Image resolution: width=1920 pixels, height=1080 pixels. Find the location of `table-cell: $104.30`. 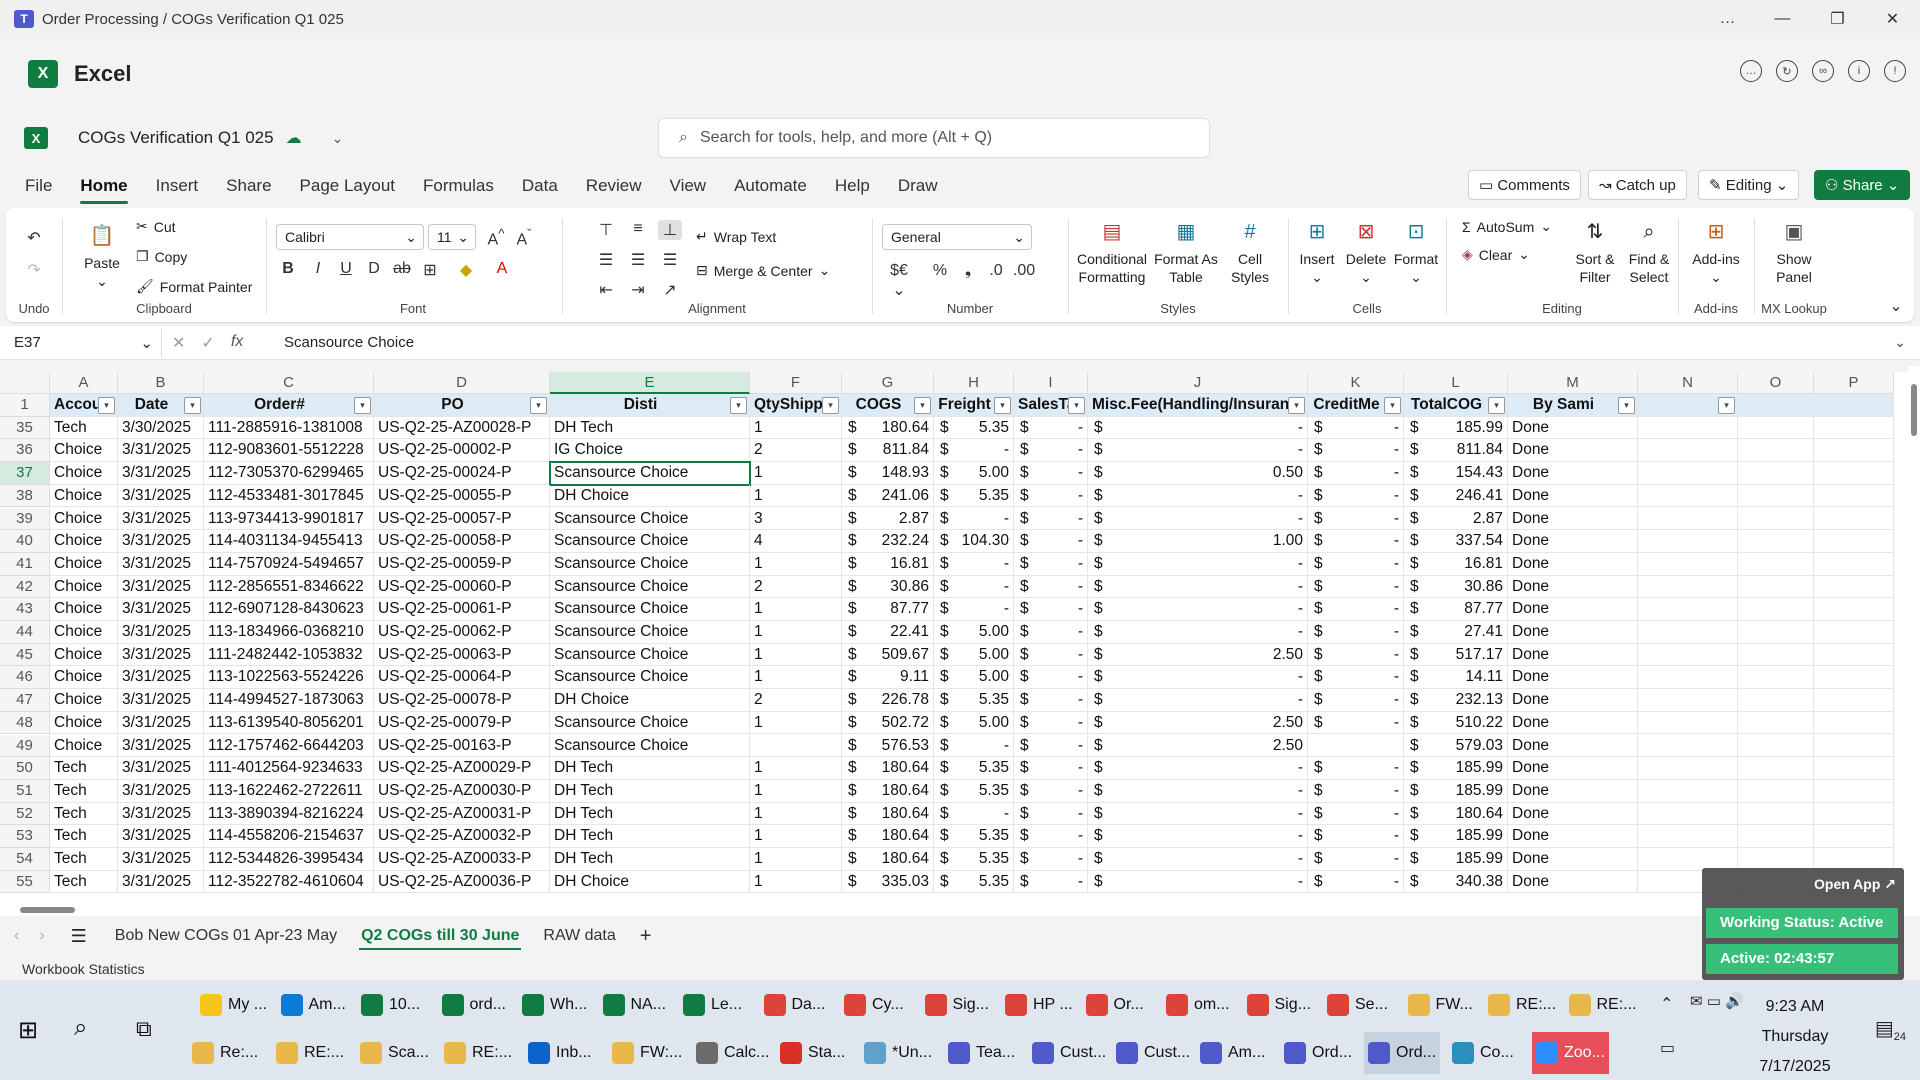

table-cell: $104.30 is located at coordinates (974, 541).